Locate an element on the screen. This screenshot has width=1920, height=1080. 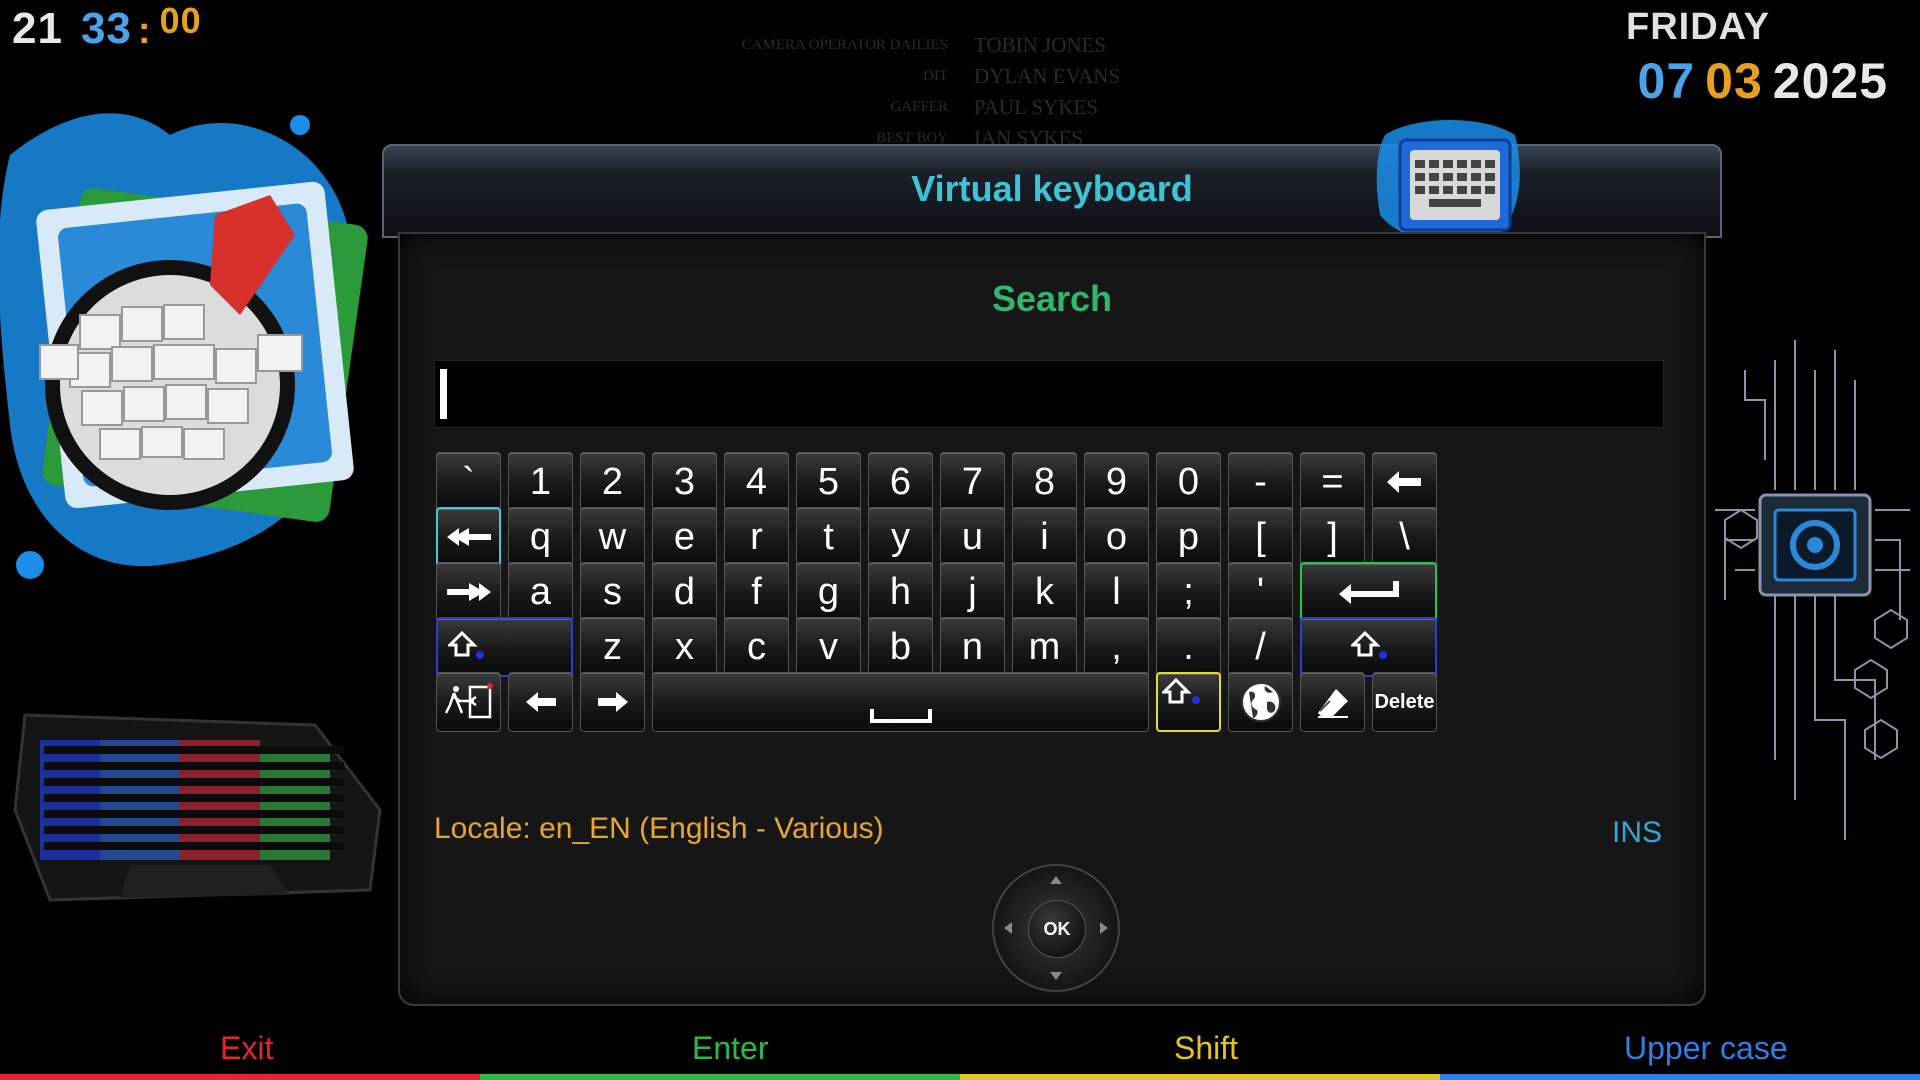
key-f: f is located at coordinates (756, 592).